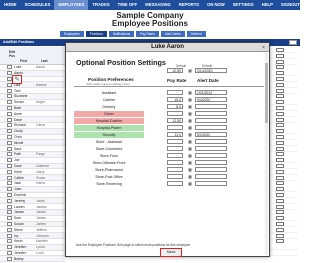 The height and width of the screenshot is (263, 320). I want to click on table-row: Bobby, so click(32, 259).